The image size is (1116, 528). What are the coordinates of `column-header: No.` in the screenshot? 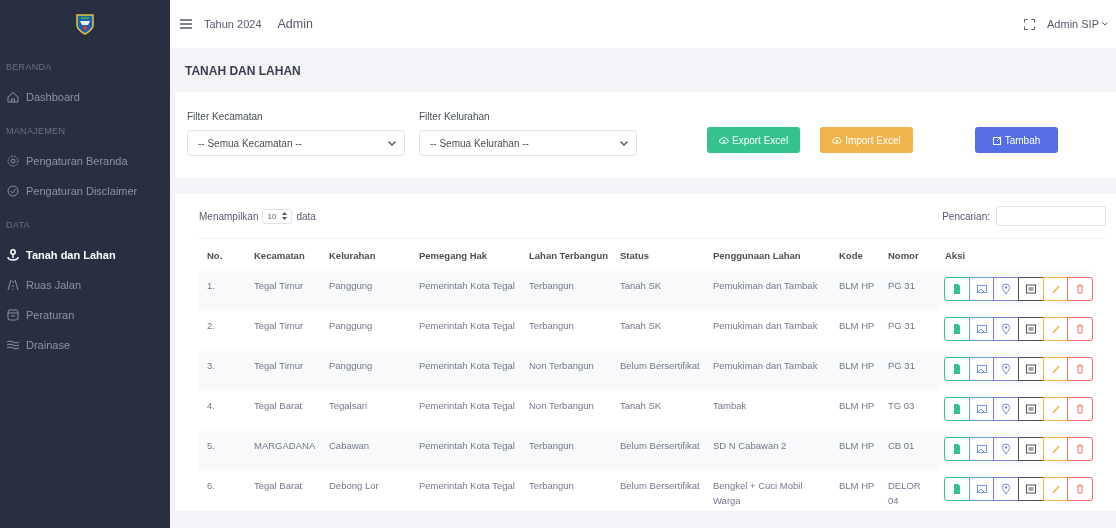 It's located at (215, 256).